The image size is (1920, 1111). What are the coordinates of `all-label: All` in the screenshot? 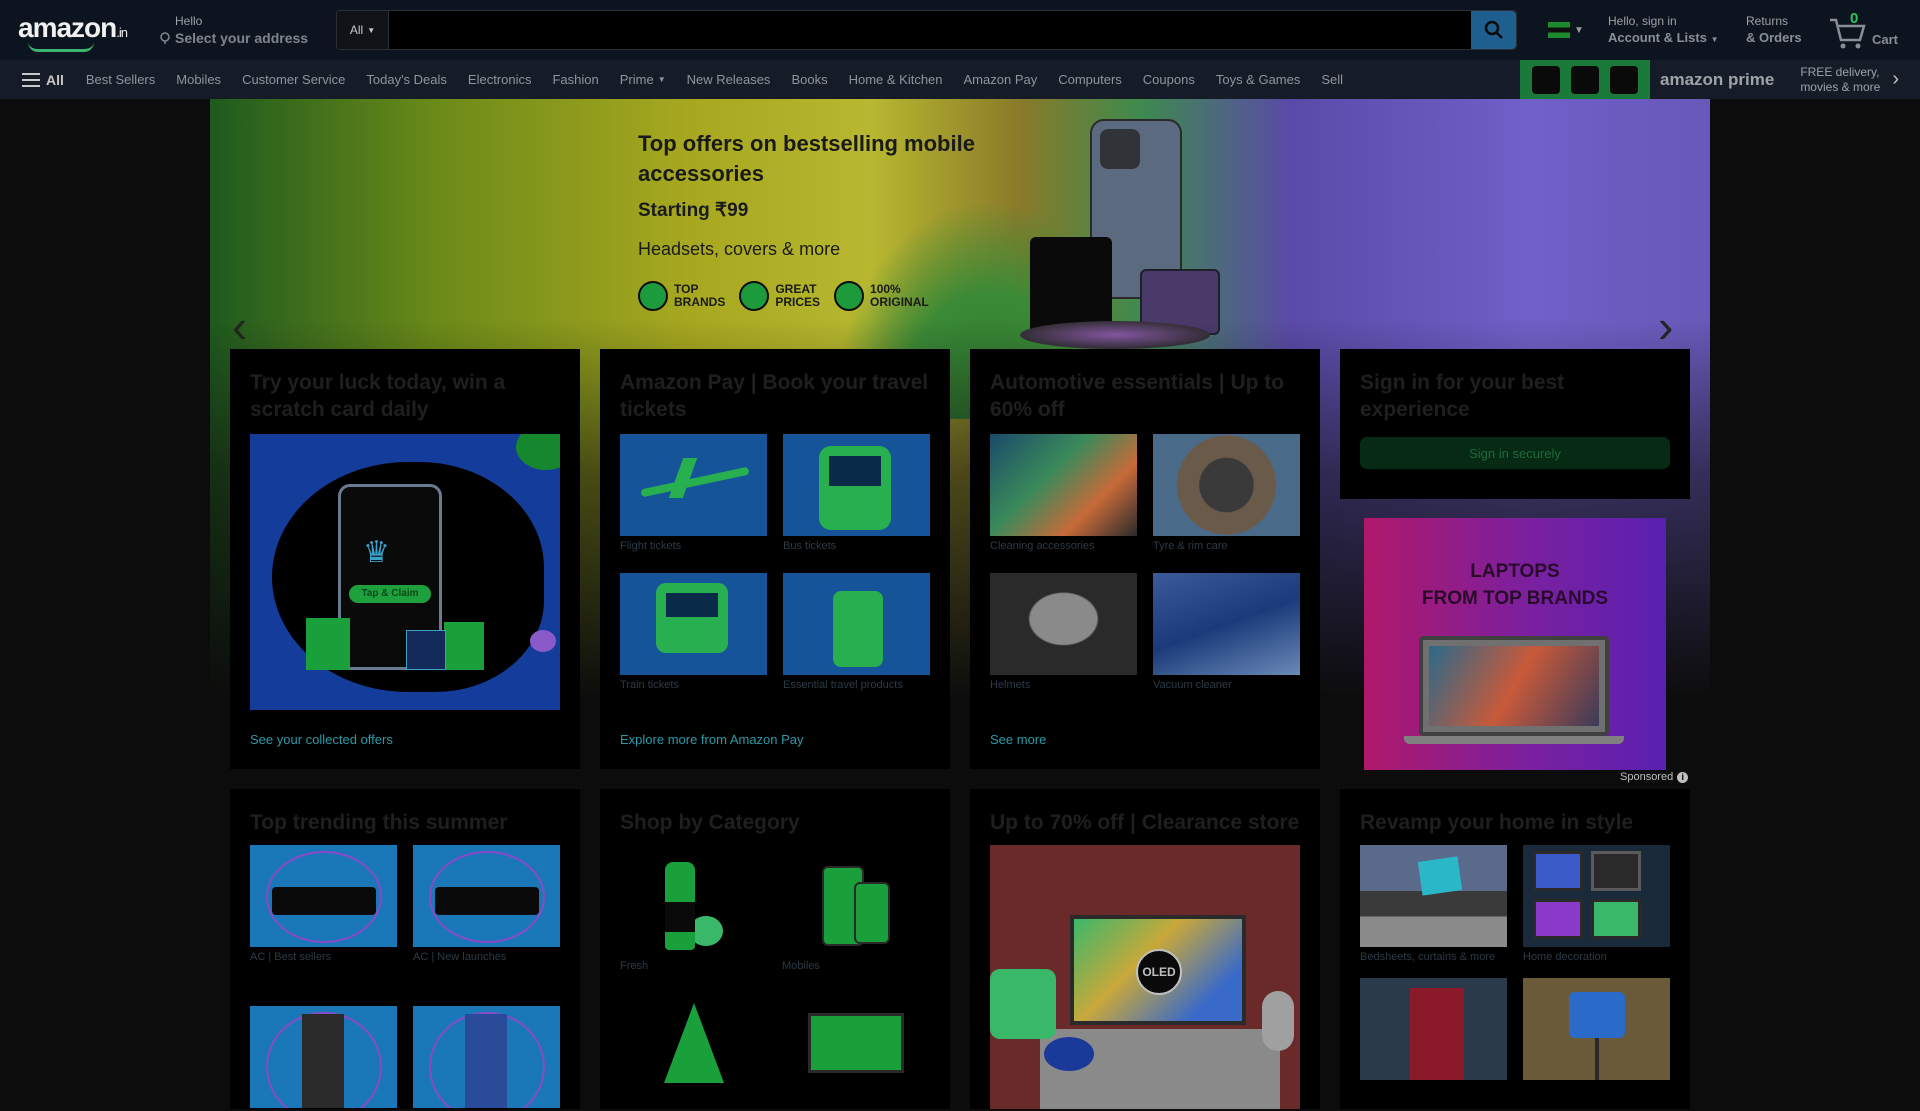 It's located at (55, 79).